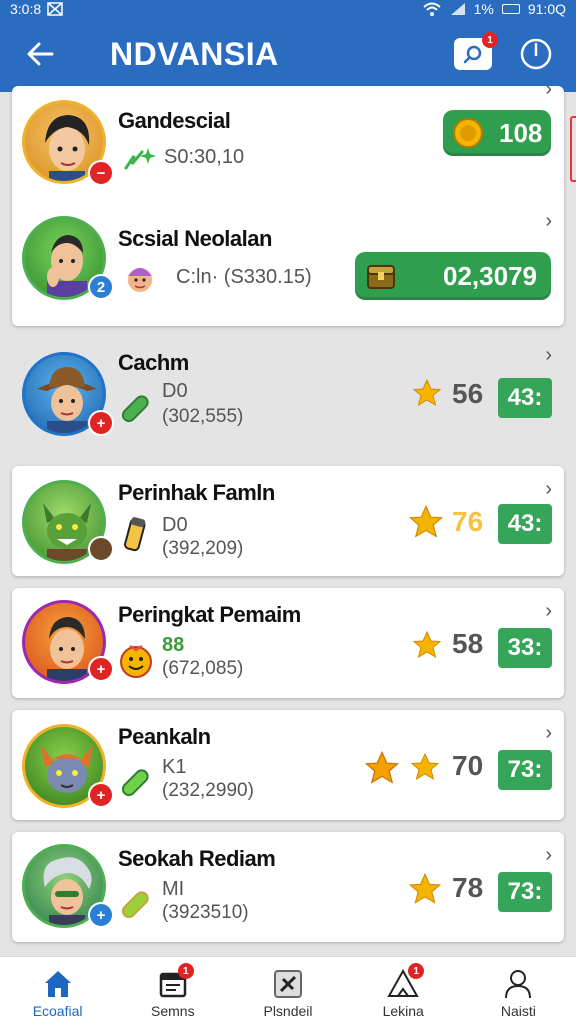 The width and height of the screenshot is (576, 1024). I want to click on back-arrow-icon, so click(40, 54).